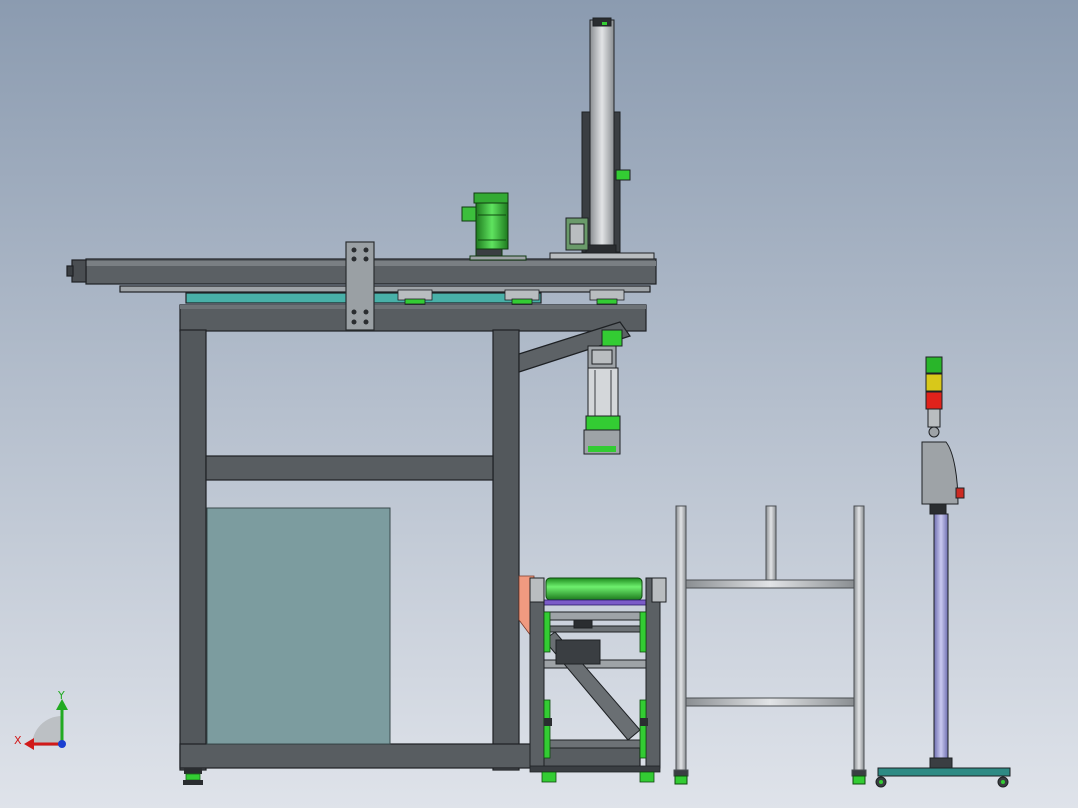 The width and height of the screenshot is (1078, 808). Describe the element at coordinates (385, 289) in the screenshot. I see `linear-guide` at that location.